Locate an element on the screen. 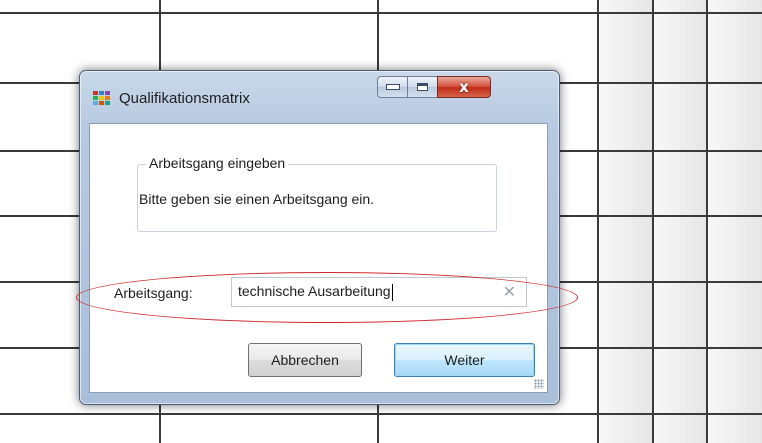 Image resolution: width=762 pixels, height=443 pixels. cancel-button: Abbrechen is located at coordinates (305, 360).